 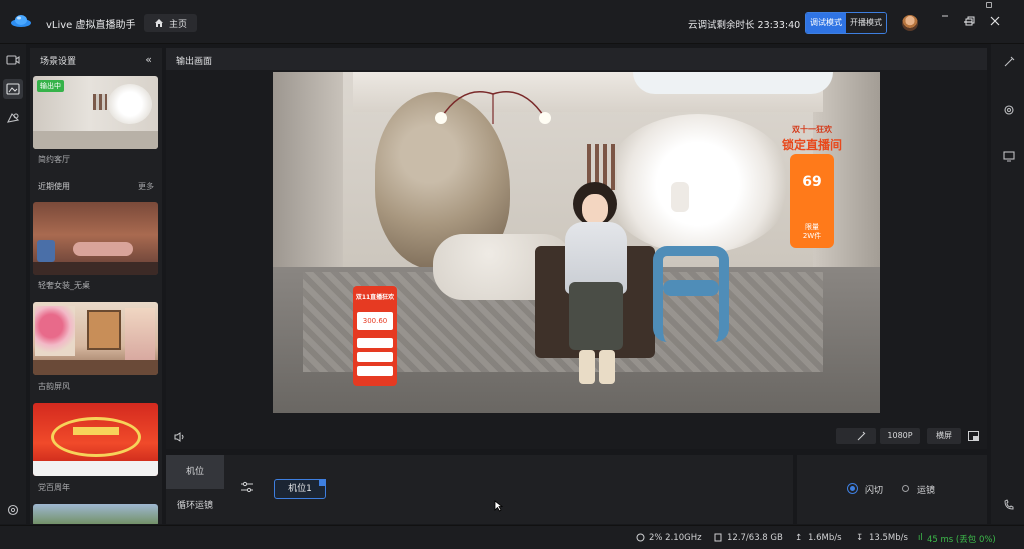 I want to click on orientation-button: 横屏, so click(x=944, y=436).